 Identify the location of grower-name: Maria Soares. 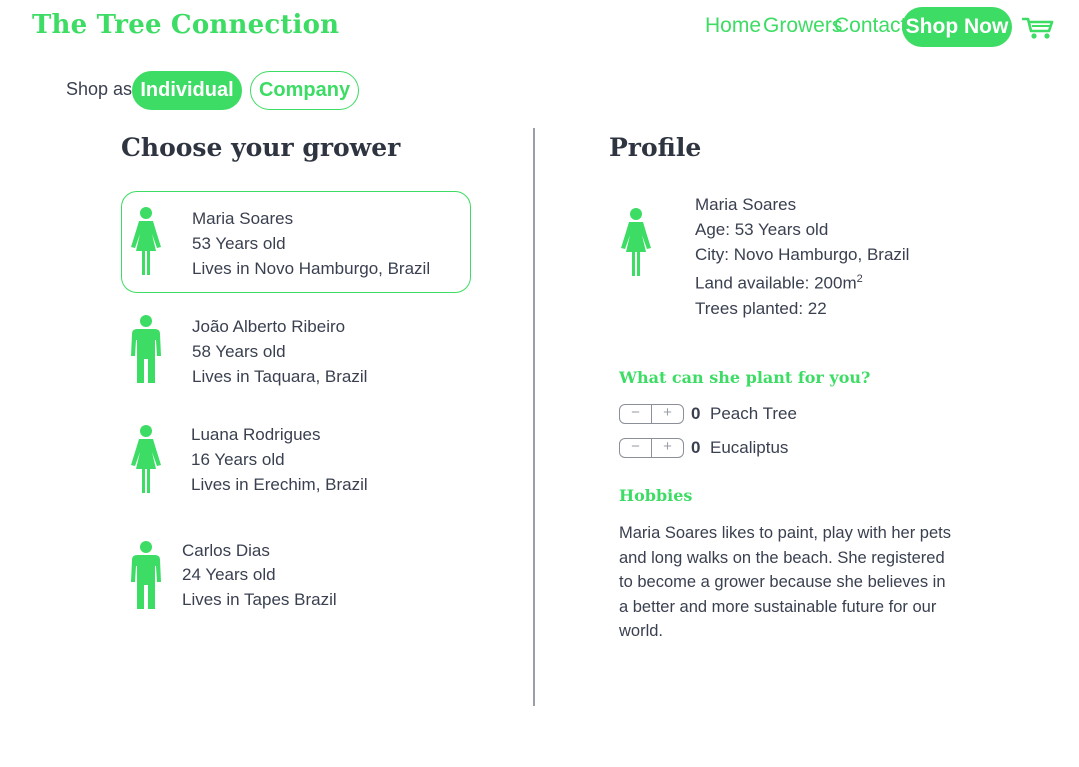
(243, 218).